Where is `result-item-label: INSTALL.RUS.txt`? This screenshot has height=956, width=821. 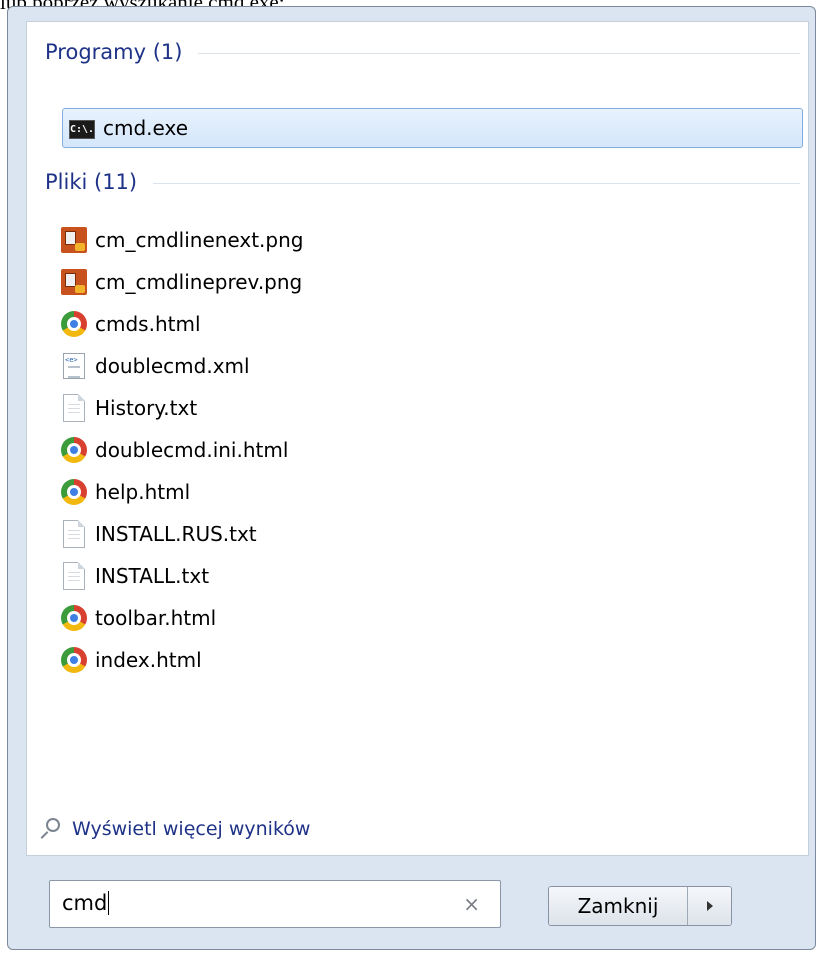 result-item-label: INSTALL.RUS.txt is located at coordinates (176, 534).